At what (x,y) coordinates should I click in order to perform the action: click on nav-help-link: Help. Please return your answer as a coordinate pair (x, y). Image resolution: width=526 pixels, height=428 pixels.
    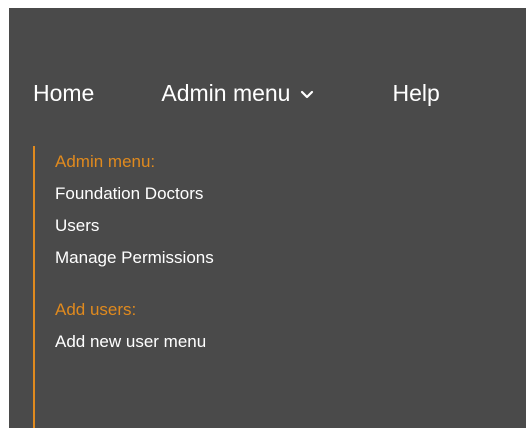
    Looking at the image, I should click on (415, 93).